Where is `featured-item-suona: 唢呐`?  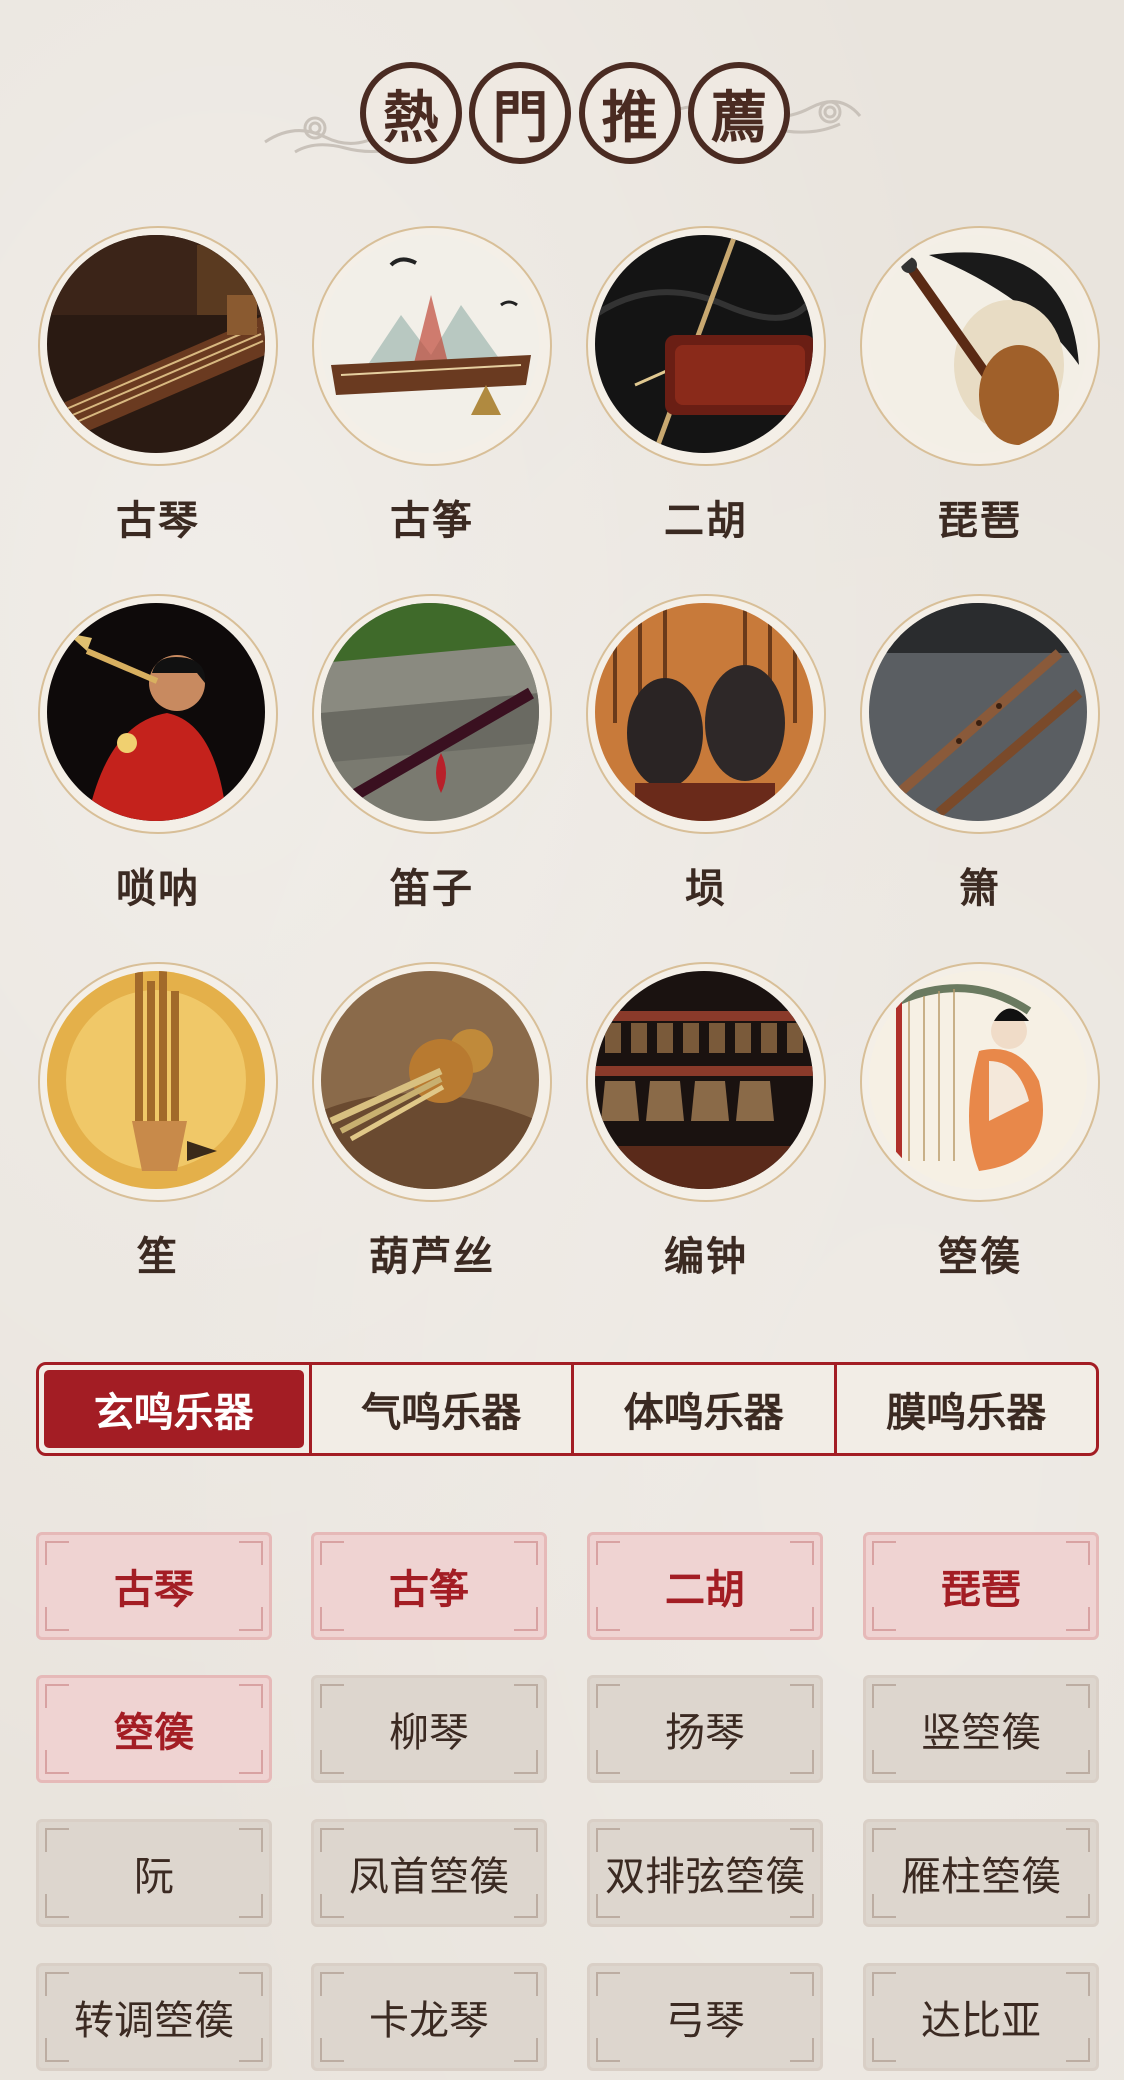 featured-item-suona: 唢呐 is located at coordinates (158, 759).